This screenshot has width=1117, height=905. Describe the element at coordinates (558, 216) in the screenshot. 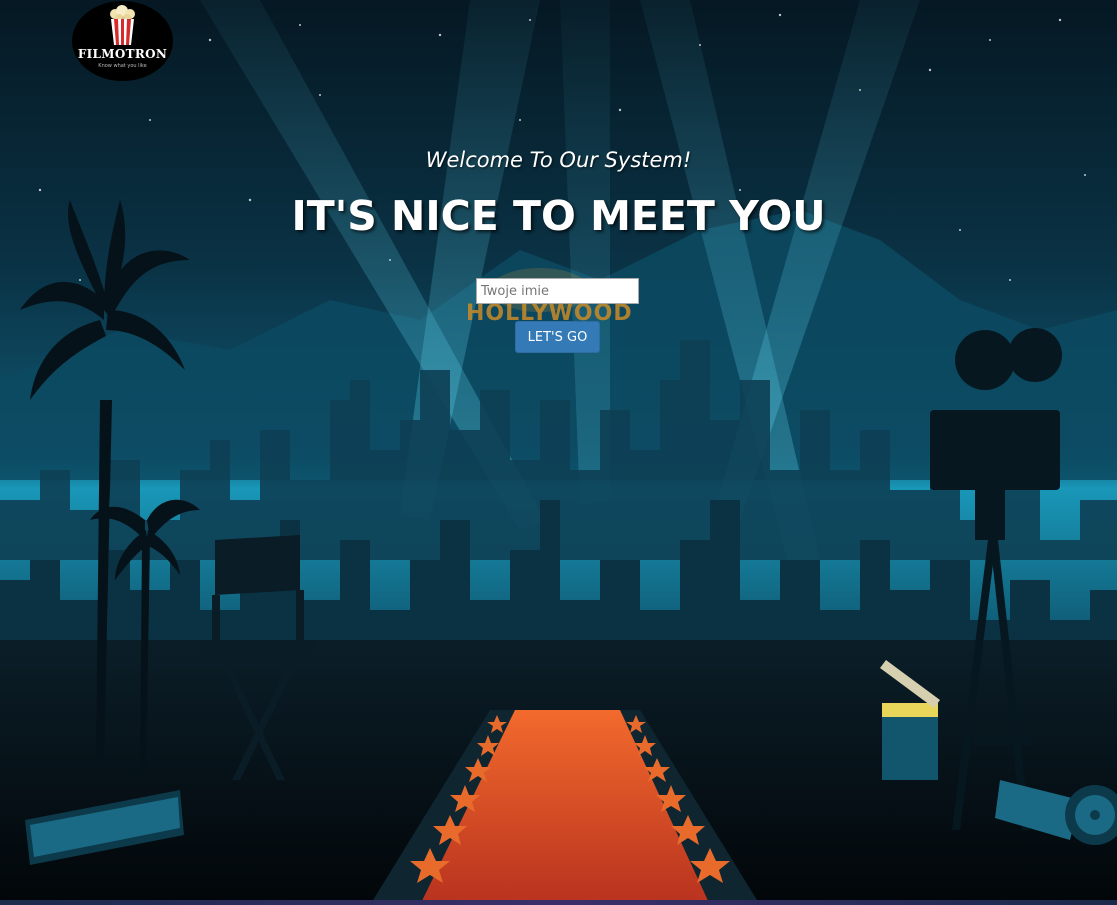

I see `page-headline: IT'S NICE TO MEET YOU` at that location.